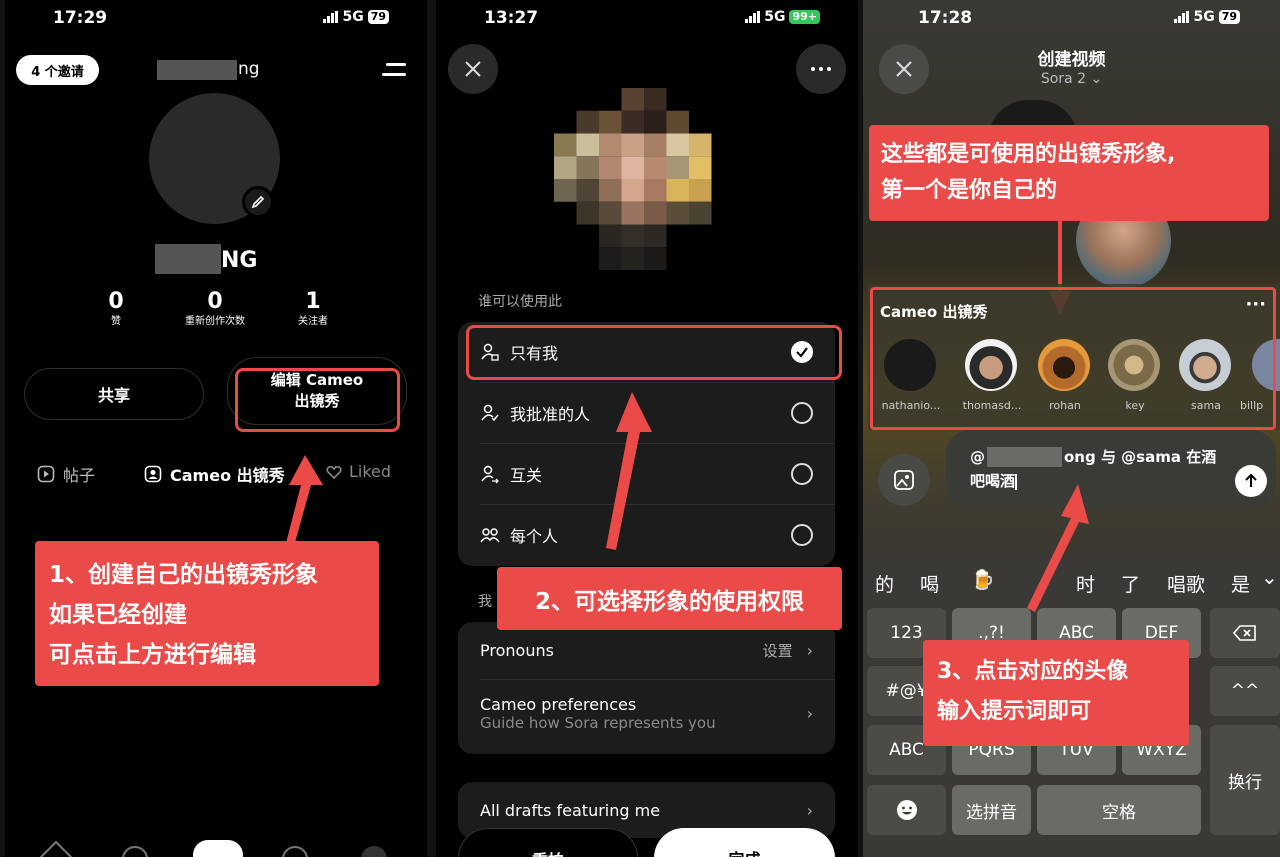 This screenshot has height=857, width=1280. I want to click on home-icon, so click(56, 848).